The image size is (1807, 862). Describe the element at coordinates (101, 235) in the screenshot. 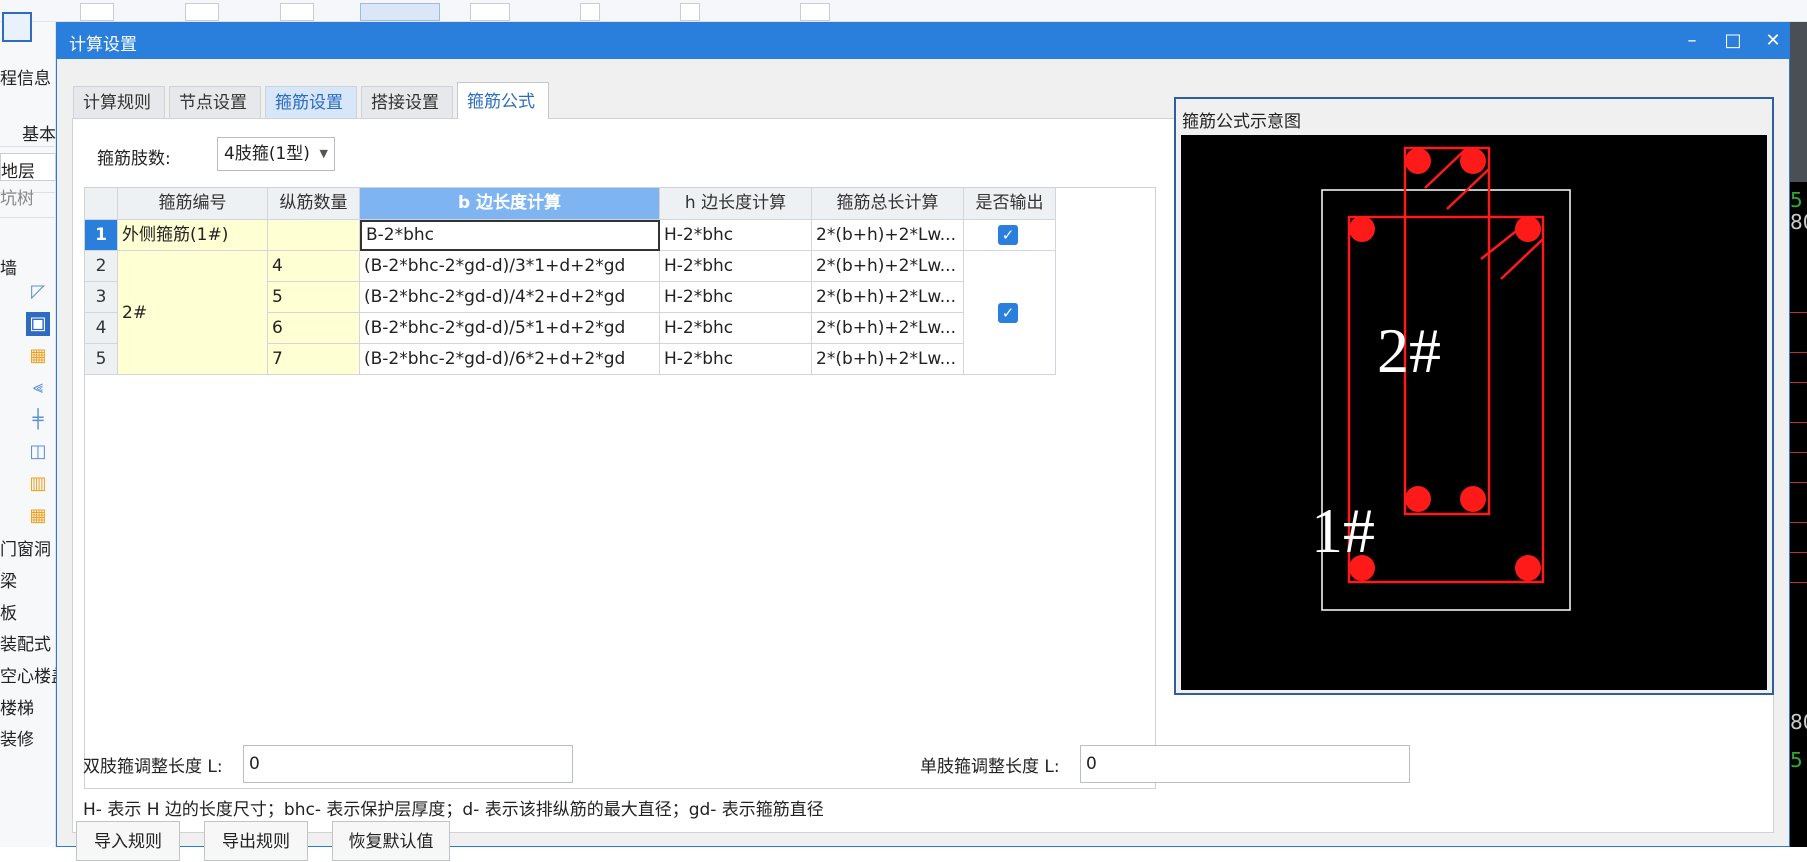

I see `row-number: 1` at that location.